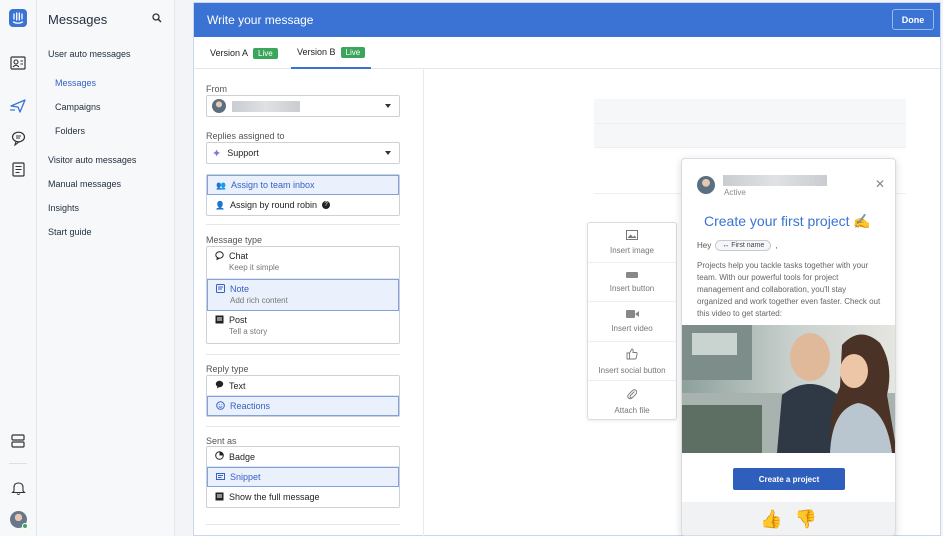 The image size is (943, 536). I want to click on team-icon: 👥, so click(221, 185).